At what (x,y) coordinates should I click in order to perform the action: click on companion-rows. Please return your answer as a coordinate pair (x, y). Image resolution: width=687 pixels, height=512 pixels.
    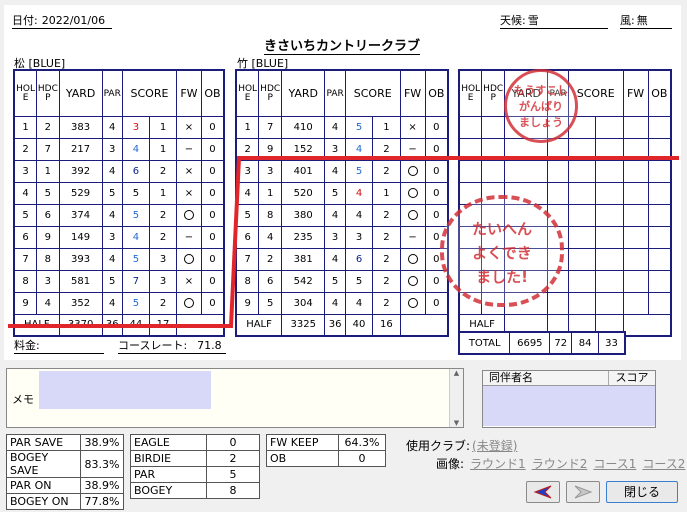
    Looking at the image, I should click on (569, 406).